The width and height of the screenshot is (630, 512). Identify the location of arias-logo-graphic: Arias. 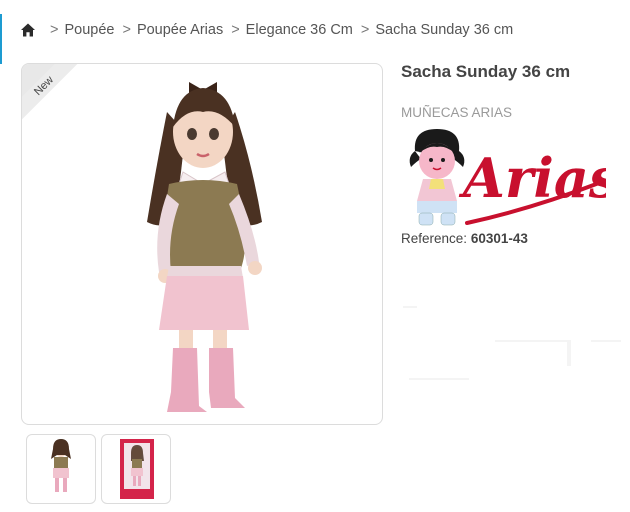
(514, 177).